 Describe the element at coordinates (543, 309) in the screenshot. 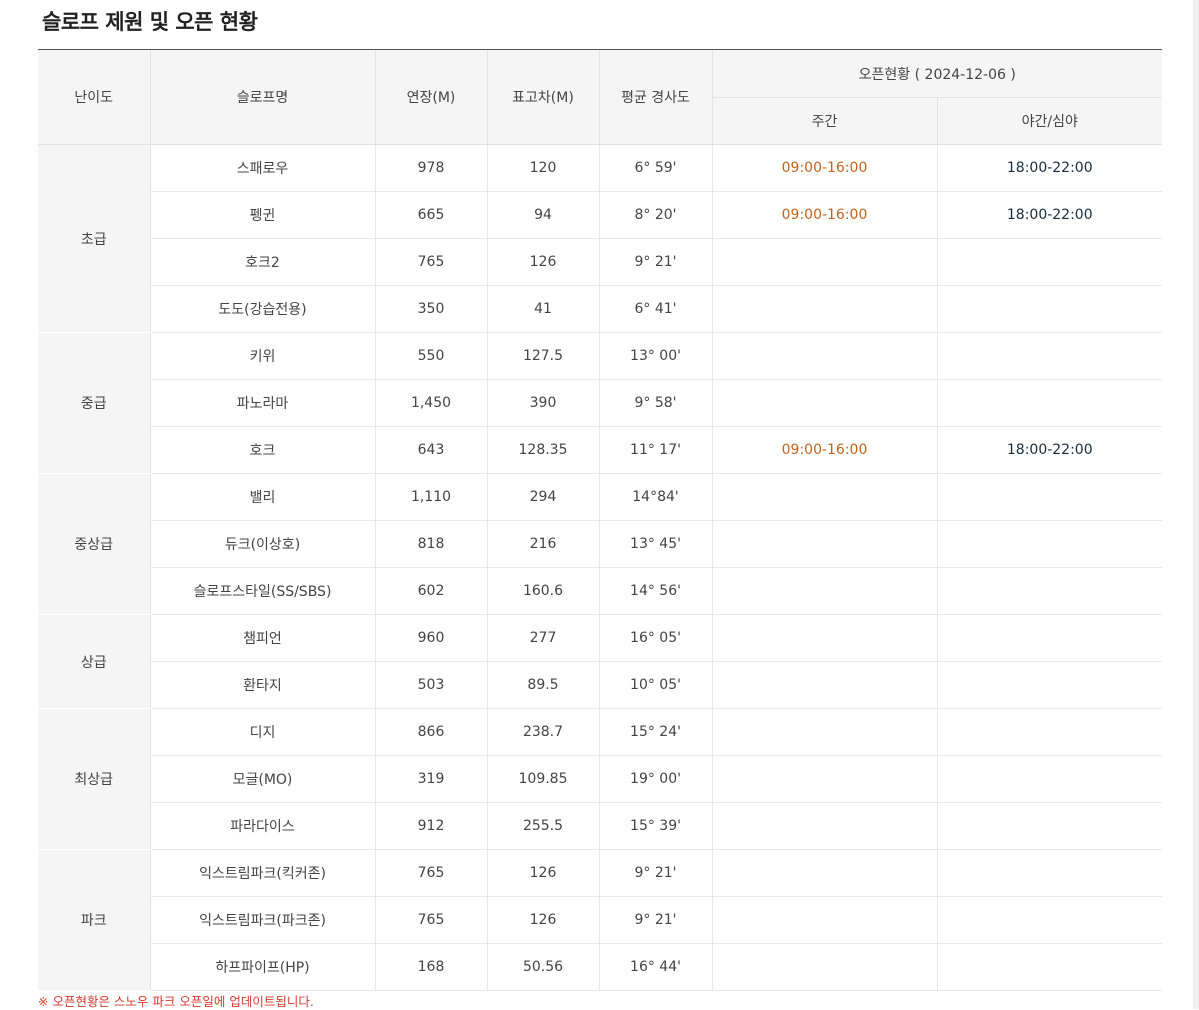

I see `elevation-cell: 41` at that location.